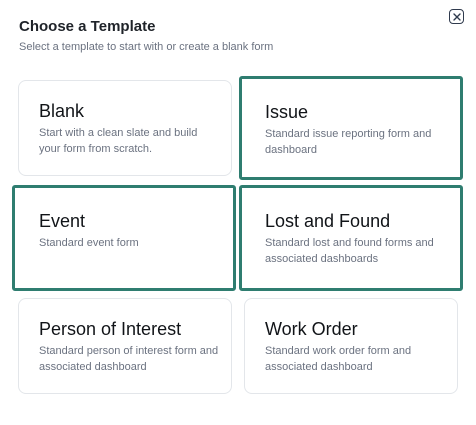 The width and height of the screenshot is (476, 425). What do you see at coordinates (328, 221) in the screenshot?
I see `template-card-title: Lost and Found` at bounding box center [328, 221].